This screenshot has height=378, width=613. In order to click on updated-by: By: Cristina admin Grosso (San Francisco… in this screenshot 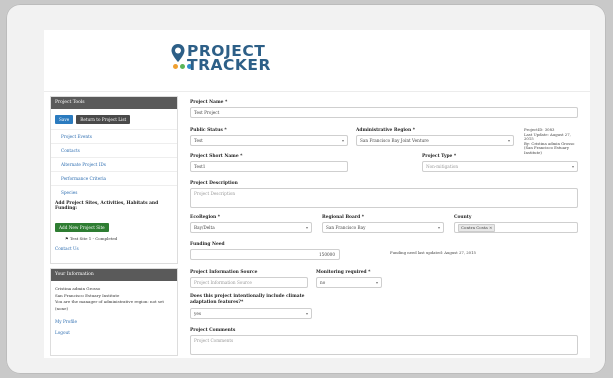, I will do `click(549, 147)`.